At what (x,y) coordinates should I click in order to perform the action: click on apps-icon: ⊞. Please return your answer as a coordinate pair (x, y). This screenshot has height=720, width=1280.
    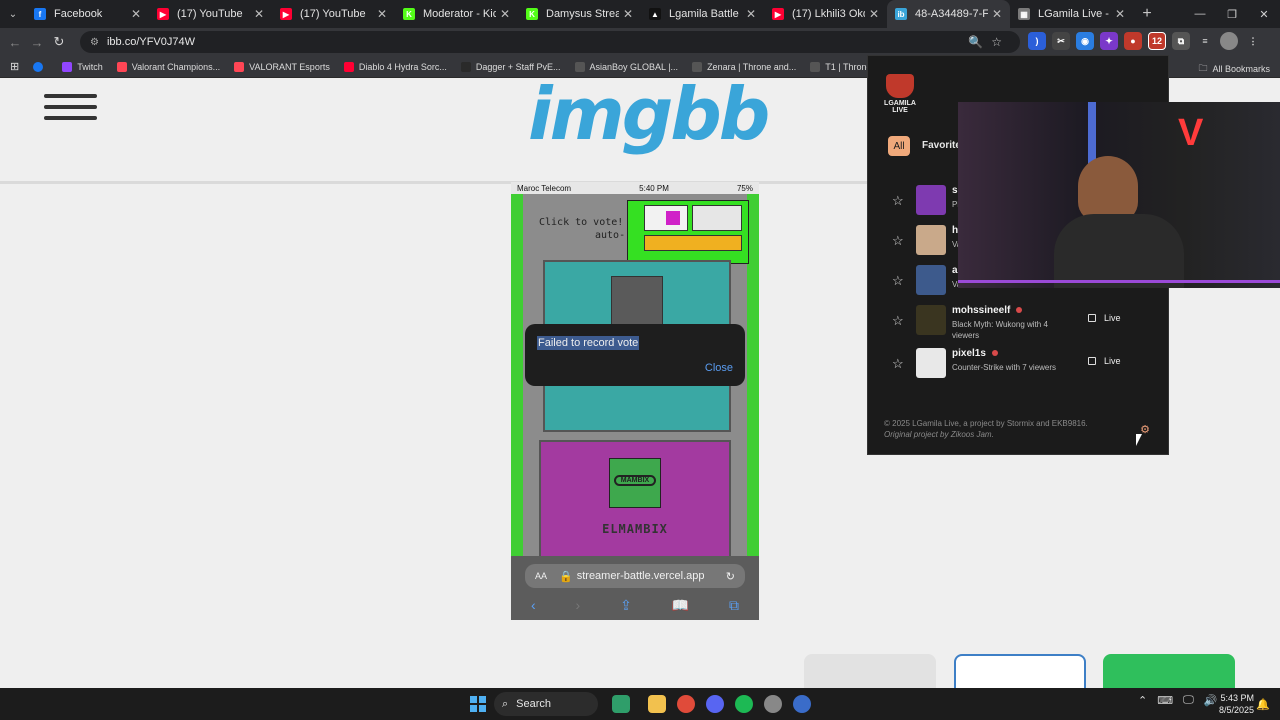
    Looking at the image, I should click on (14, 66).